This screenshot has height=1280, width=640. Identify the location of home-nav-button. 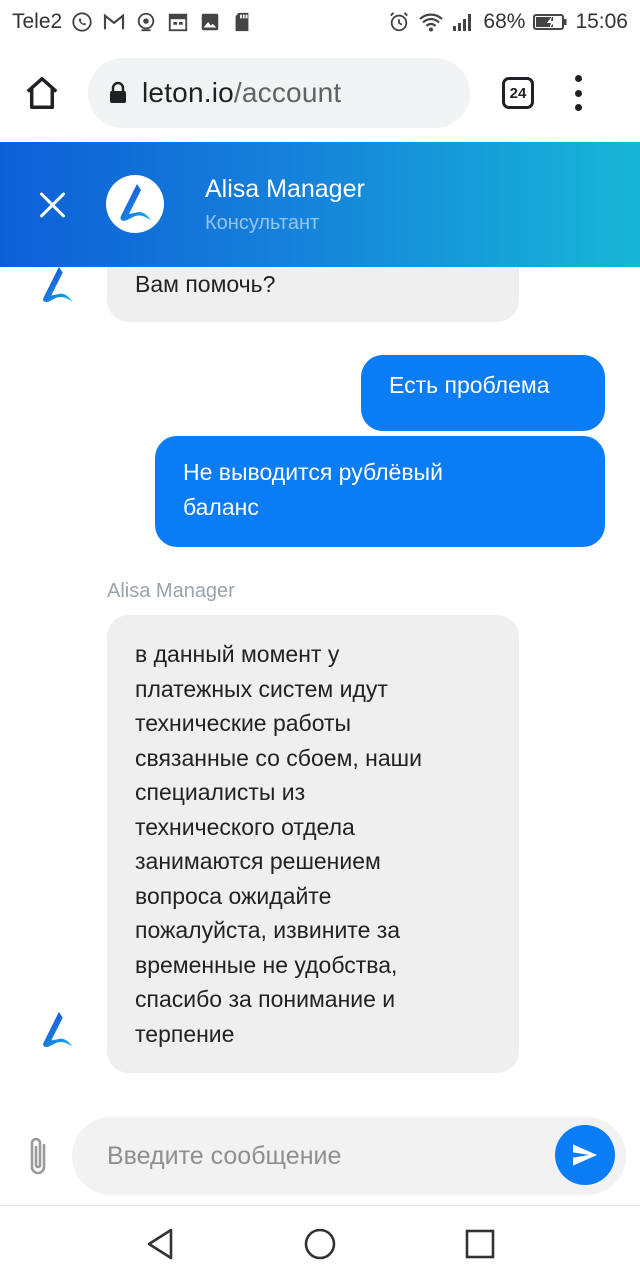
(320, 1244).